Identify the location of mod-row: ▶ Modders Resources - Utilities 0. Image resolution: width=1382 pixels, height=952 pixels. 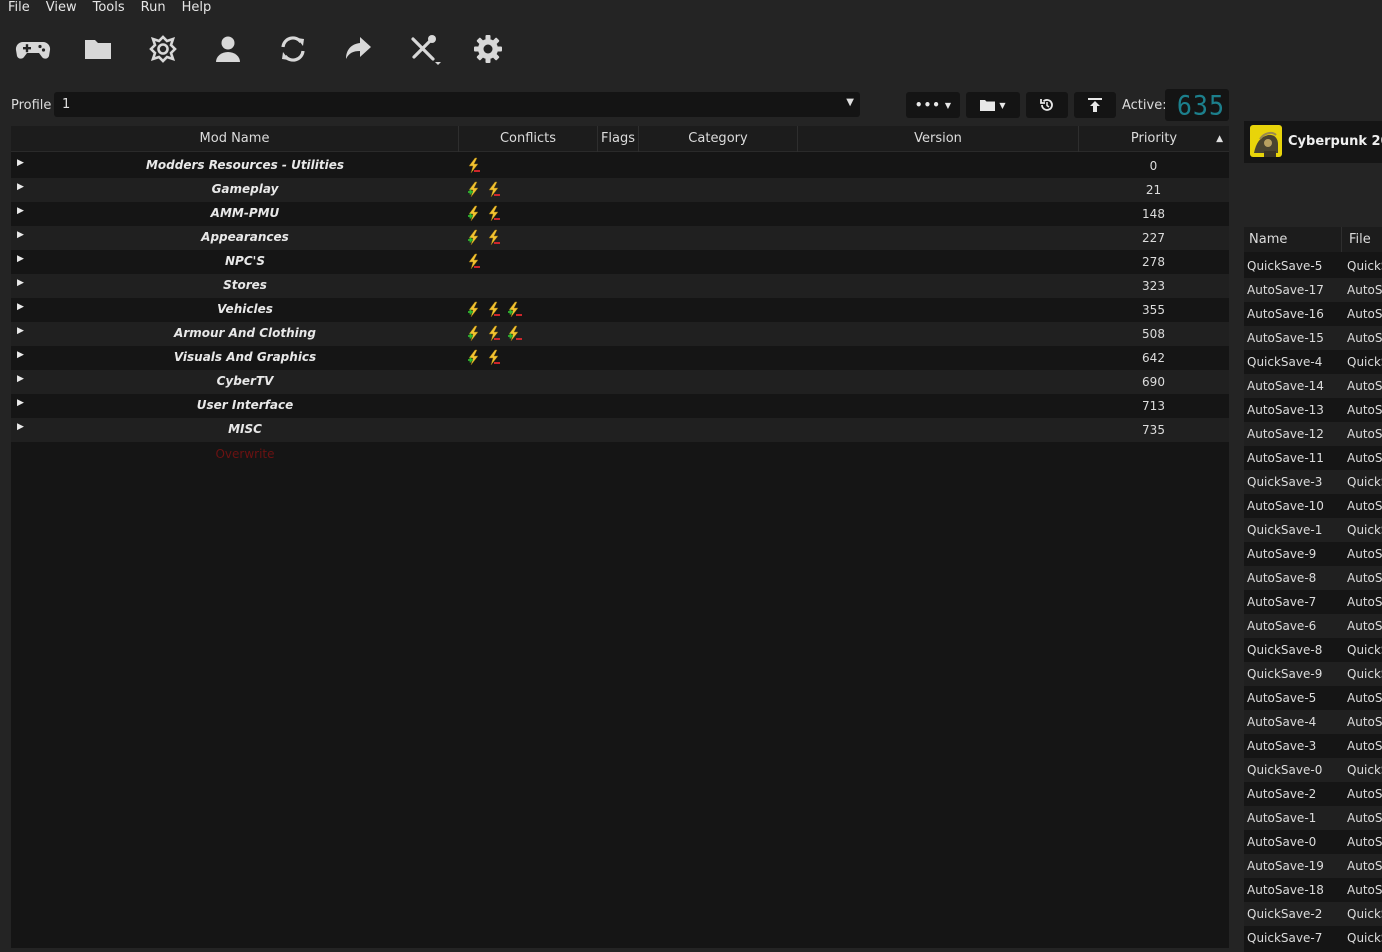
(620, 166).